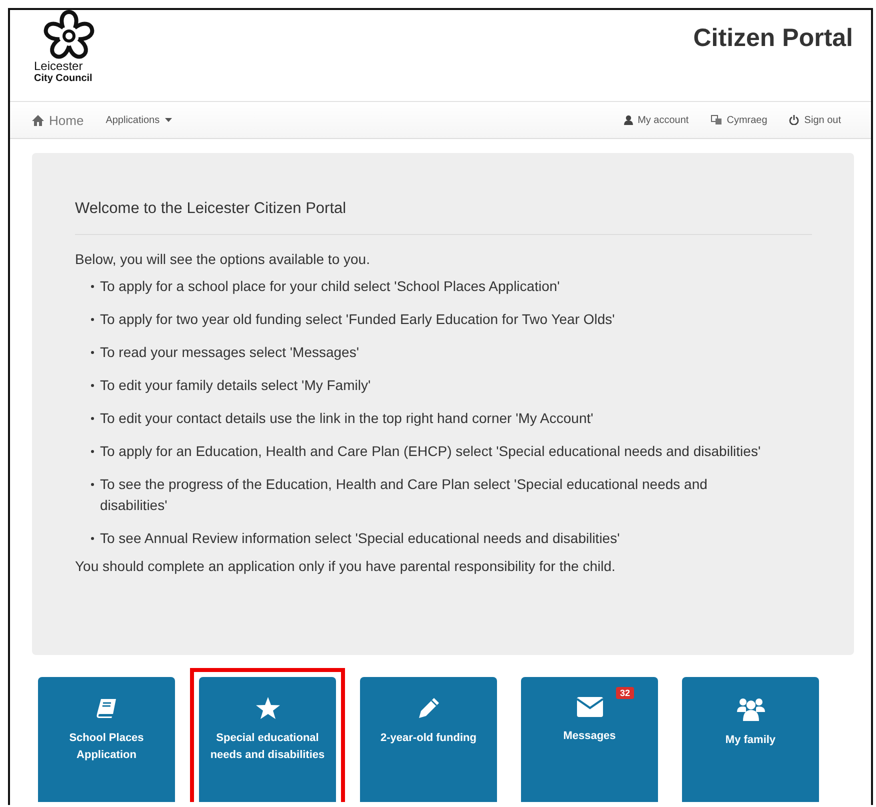 The width and height of the screenshot is (876, 807). Describe the element at coordinates (330, 286) in the screenshot. I see `list-item-text: To apply for a school place for your child select 'School Places Application'` at that location.